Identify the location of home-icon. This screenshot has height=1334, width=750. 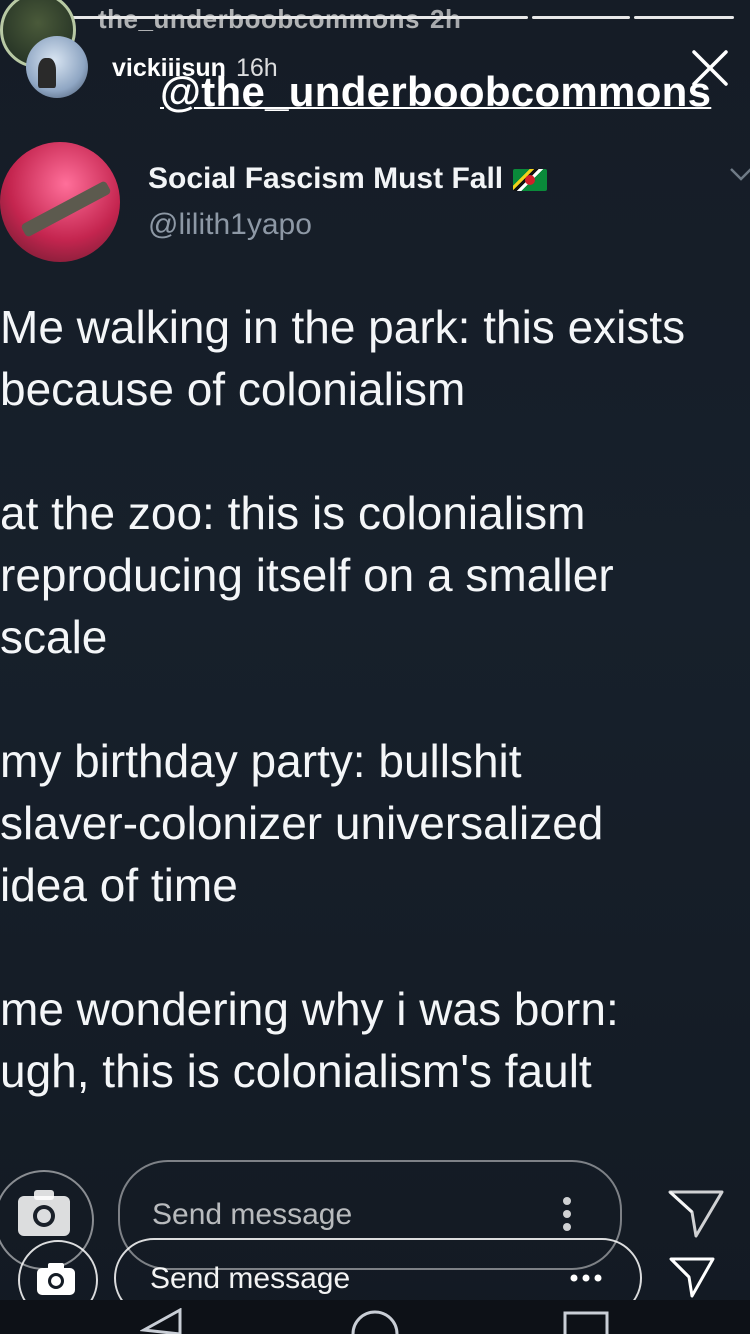
(375, 1321).